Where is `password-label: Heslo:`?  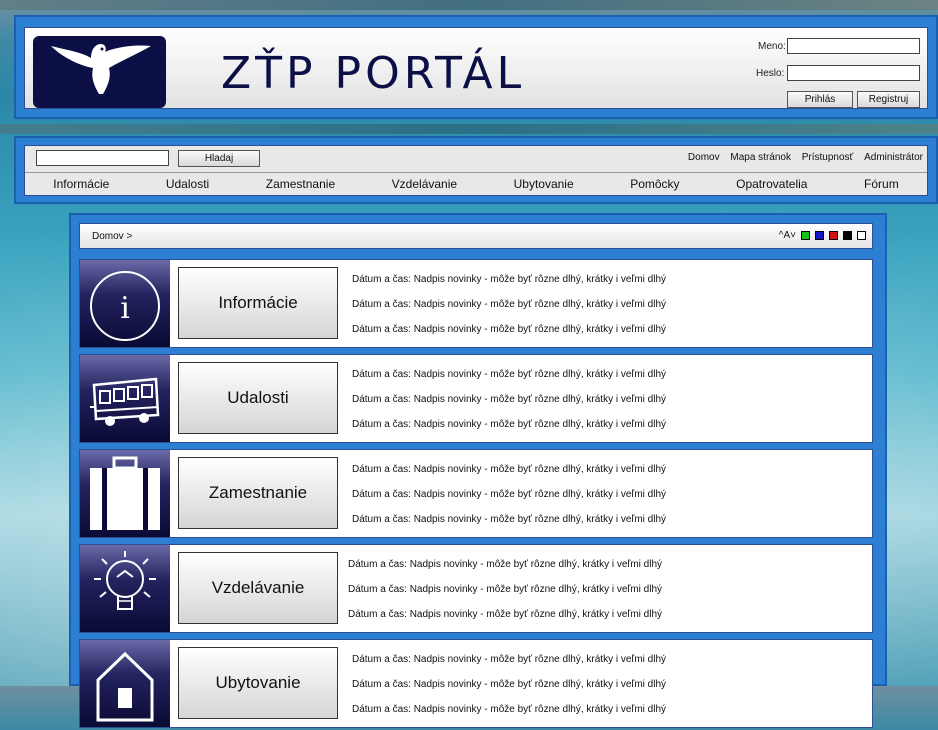
password-label: Heslo: is located at coordinates (770, 73).